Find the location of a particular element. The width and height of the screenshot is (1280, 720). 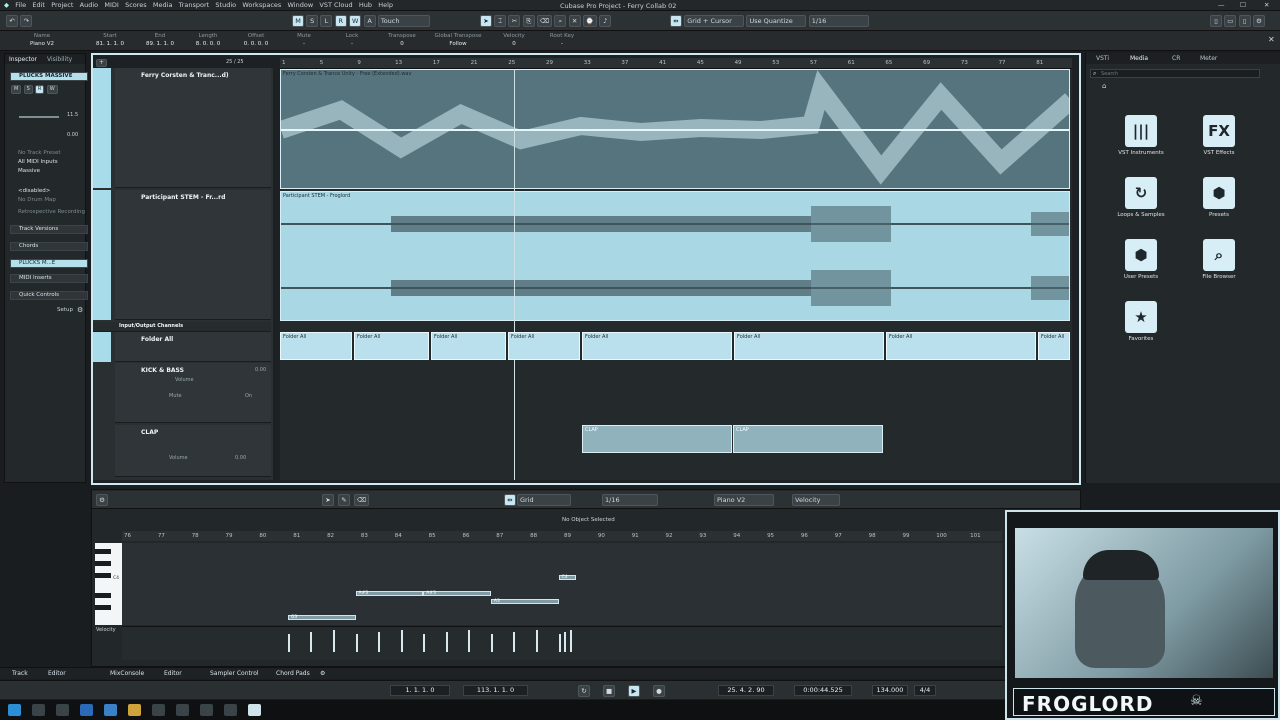

tab-track: Track is located at coordinates (20, 673).